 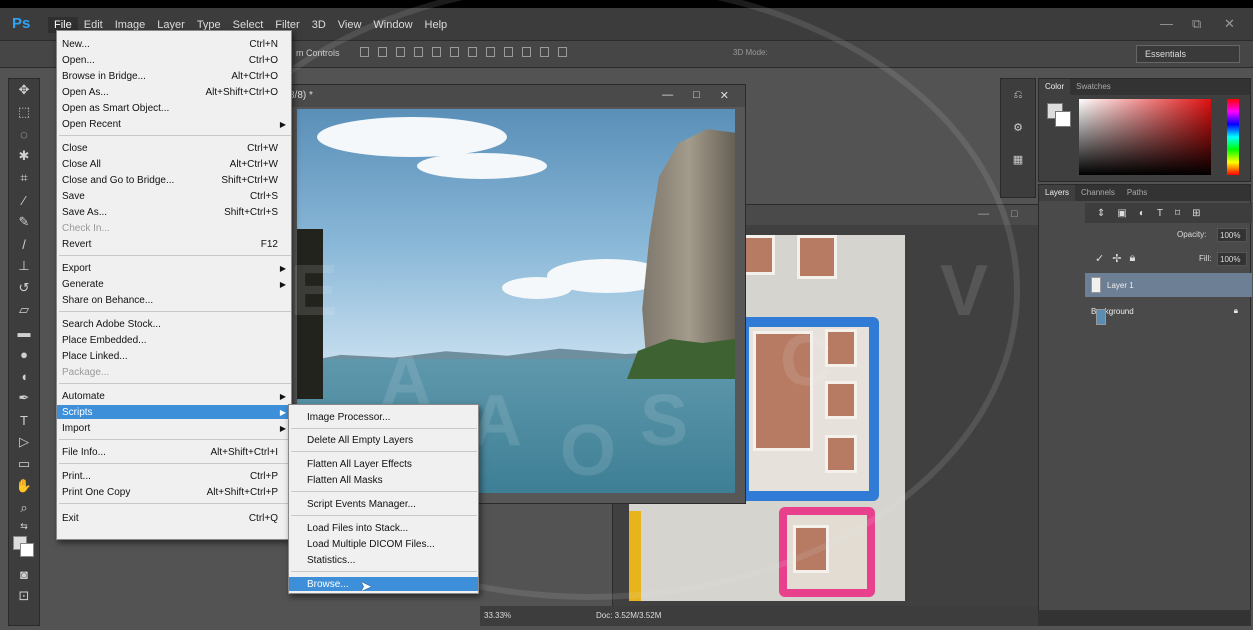 I want to click on distribute-left-icon, so click(x=526, y=52).